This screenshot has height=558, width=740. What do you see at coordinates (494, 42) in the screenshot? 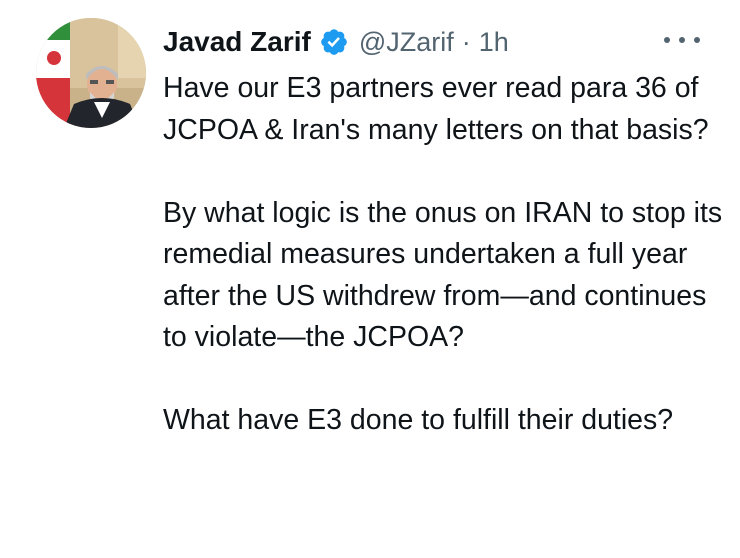
I see `tweet-timestamp: 1h` at bounding box center [494, 42].